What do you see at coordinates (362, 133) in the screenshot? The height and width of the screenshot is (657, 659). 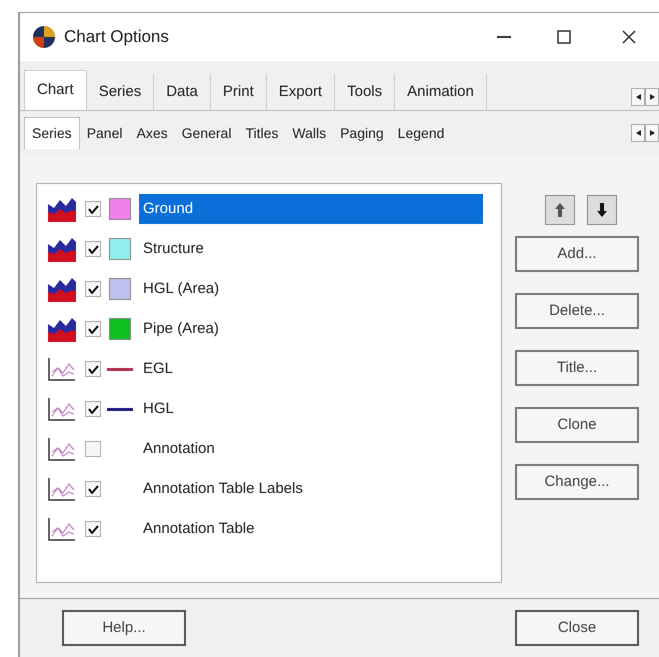 I see `tab: Paging` at bounding box center [362, 133].